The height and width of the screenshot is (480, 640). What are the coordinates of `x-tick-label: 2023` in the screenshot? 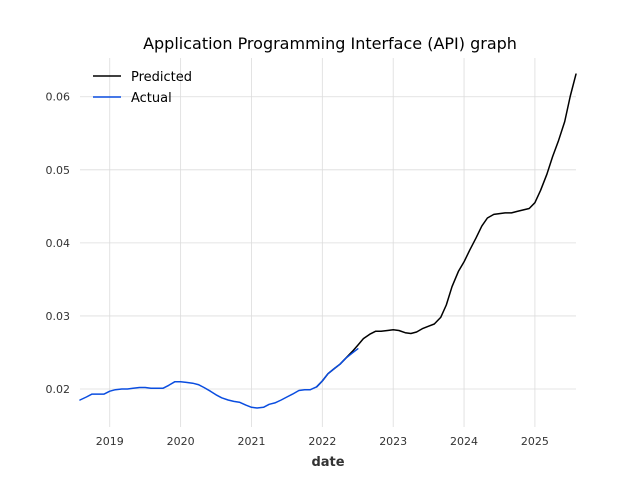 It's located at (393, 441).